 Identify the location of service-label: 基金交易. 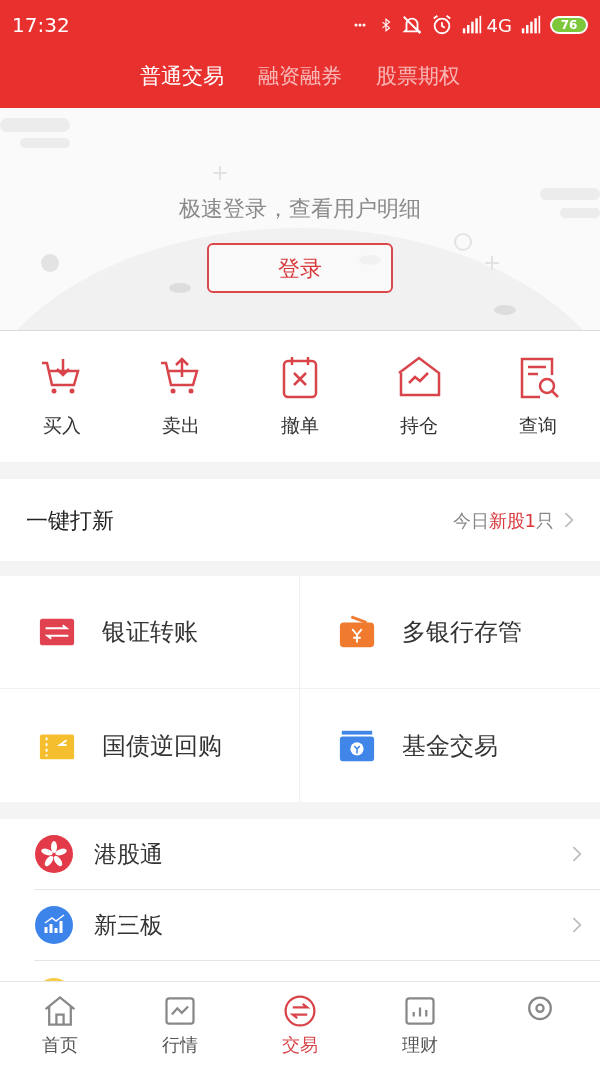
(450, 745).